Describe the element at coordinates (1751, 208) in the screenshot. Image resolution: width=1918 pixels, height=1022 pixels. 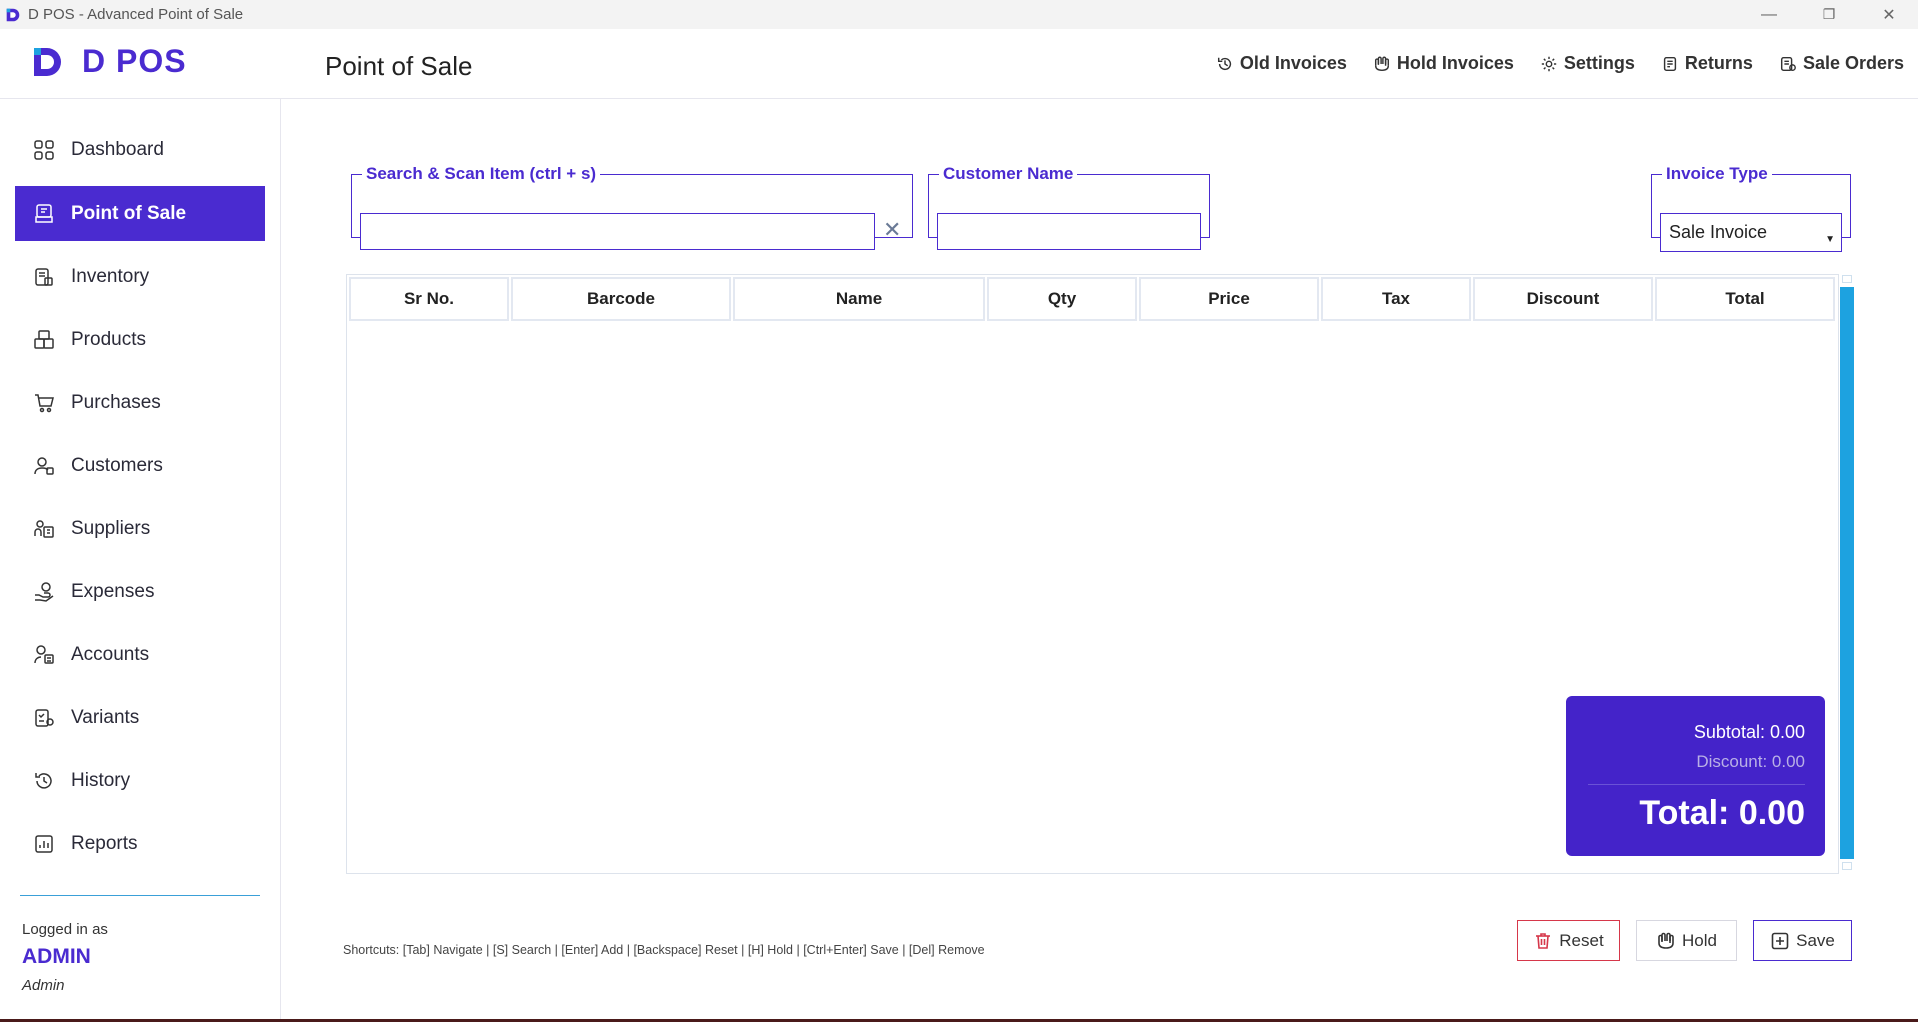
I see `invoice-type-fieldset: Invoice Type Sale Invoice ▼` at that location.